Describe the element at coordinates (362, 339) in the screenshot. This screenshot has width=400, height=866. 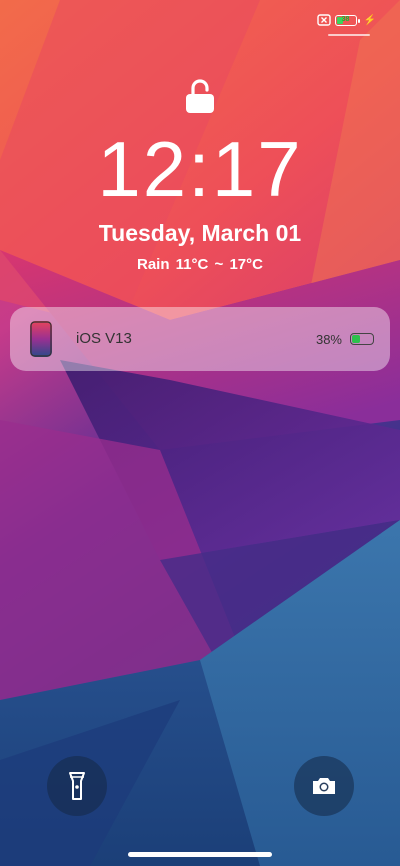
I see `notification-battery-icon` at that location.